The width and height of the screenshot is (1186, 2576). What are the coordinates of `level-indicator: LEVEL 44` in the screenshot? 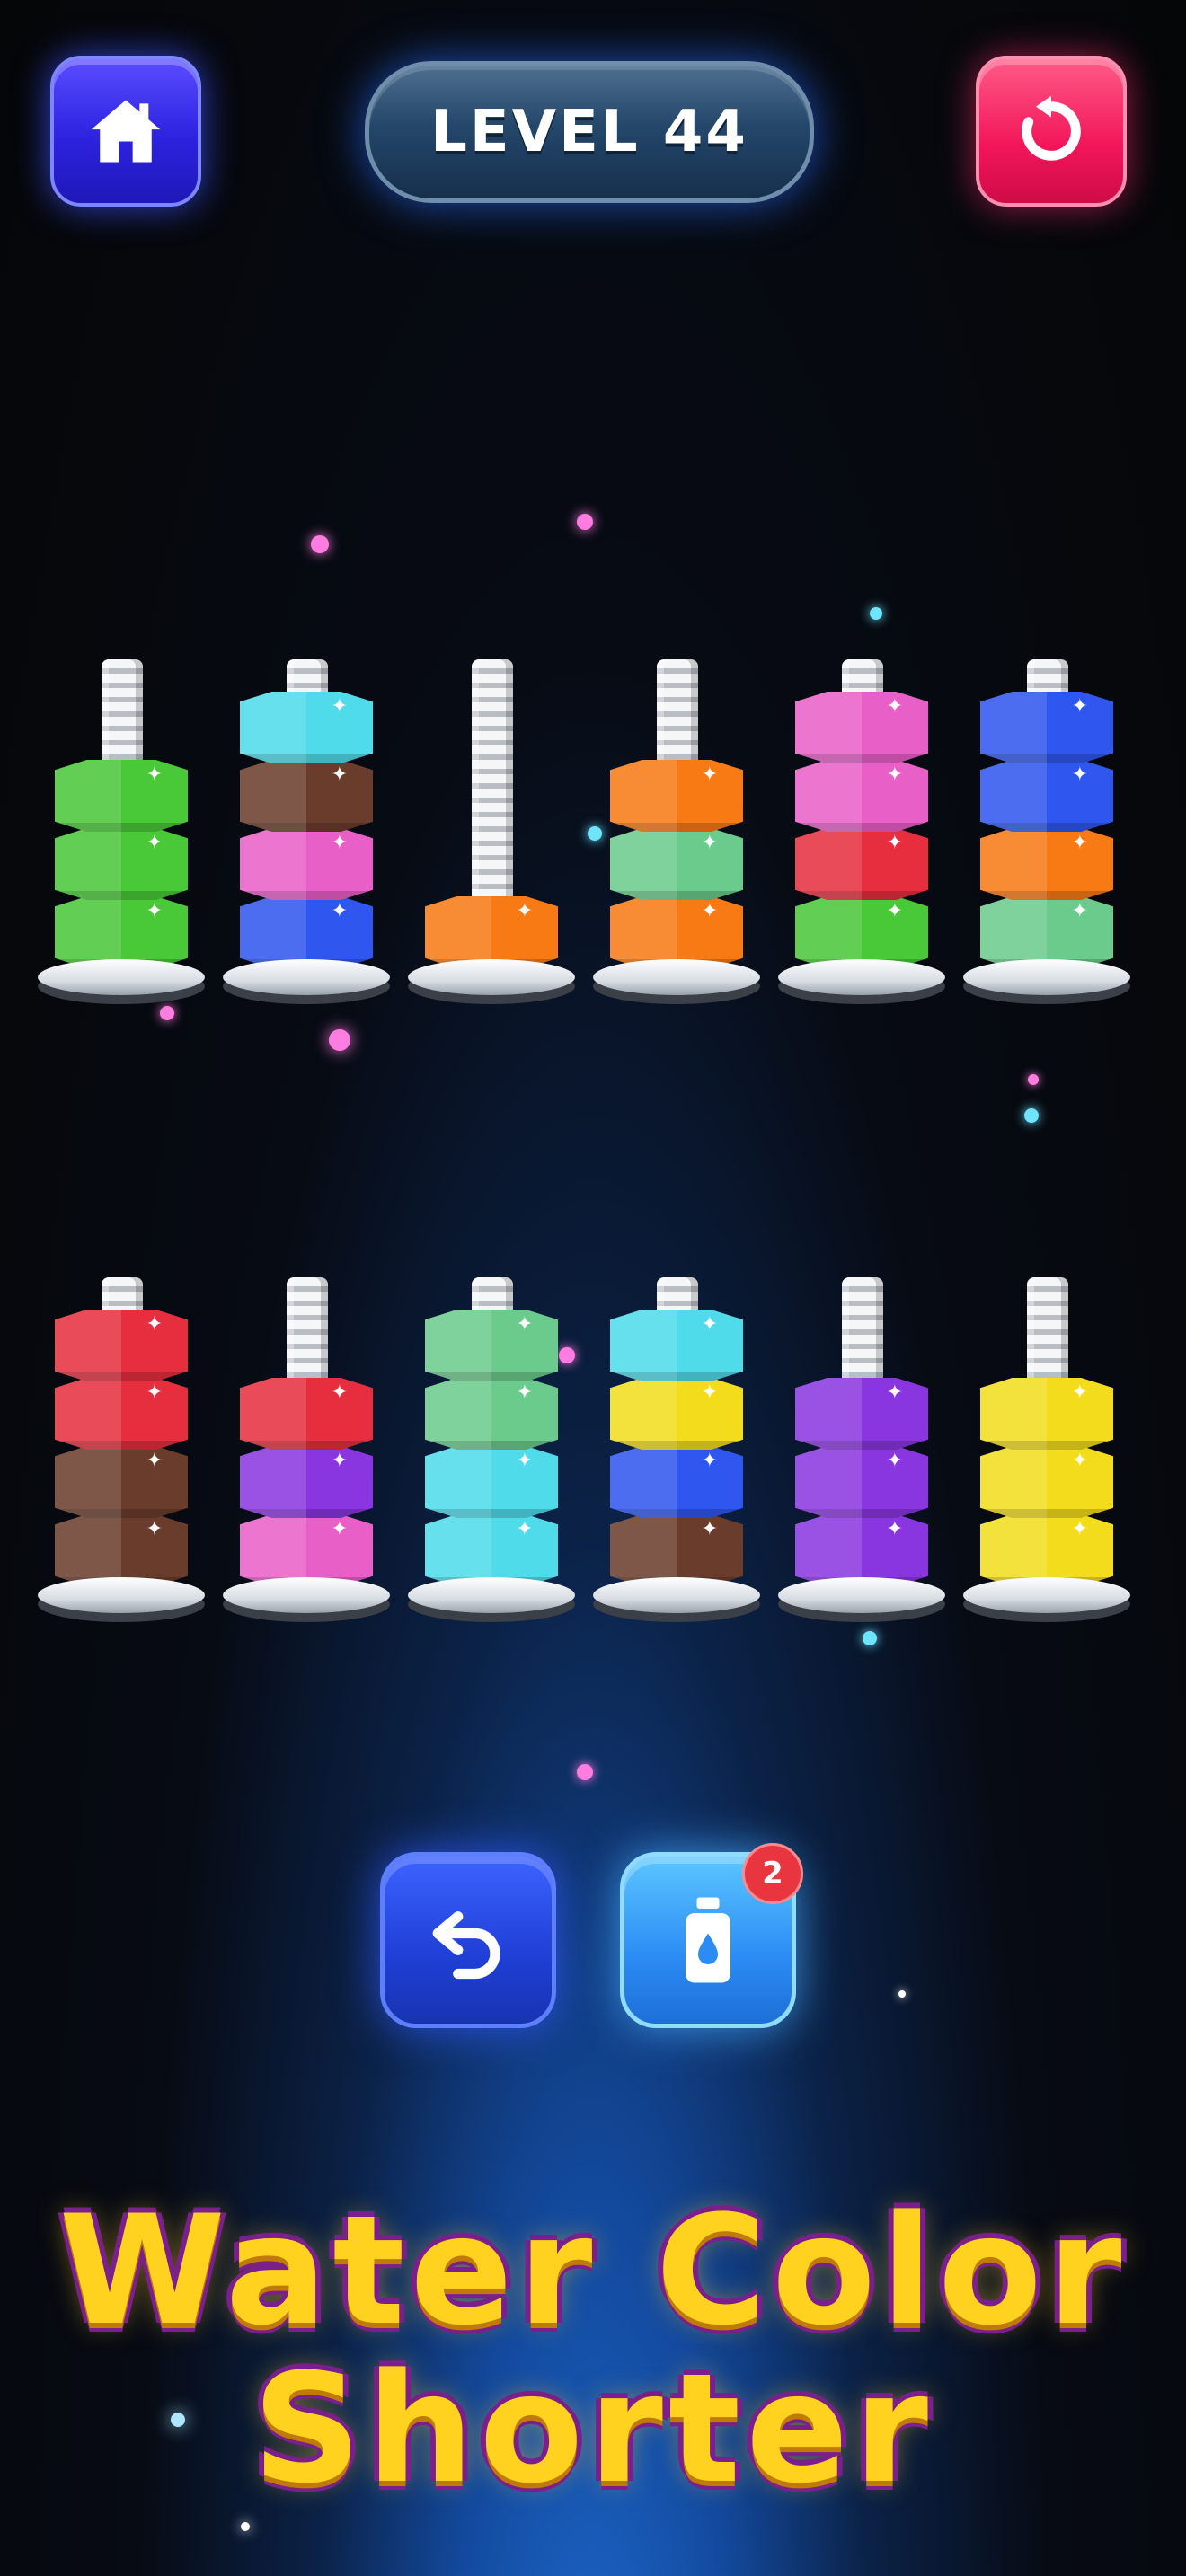 It's located at (589, 132).